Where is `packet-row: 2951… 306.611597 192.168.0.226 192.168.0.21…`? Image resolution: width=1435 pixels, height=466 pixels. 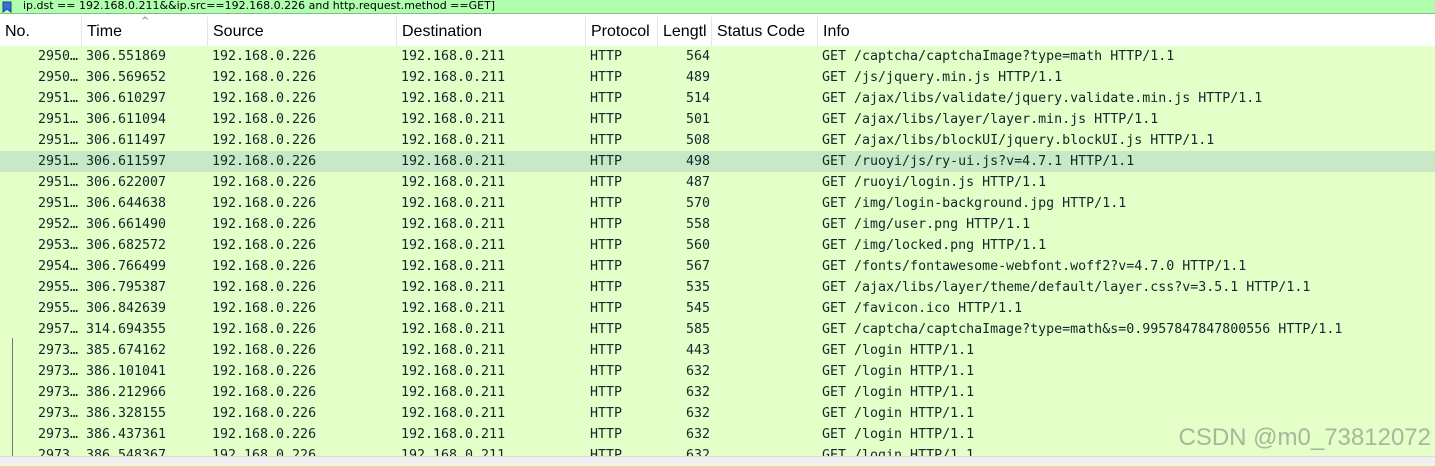
packet-row: 2951… 306.611597 192.168.0.226 192.168.0.21… is located at coordinates (717, 161).